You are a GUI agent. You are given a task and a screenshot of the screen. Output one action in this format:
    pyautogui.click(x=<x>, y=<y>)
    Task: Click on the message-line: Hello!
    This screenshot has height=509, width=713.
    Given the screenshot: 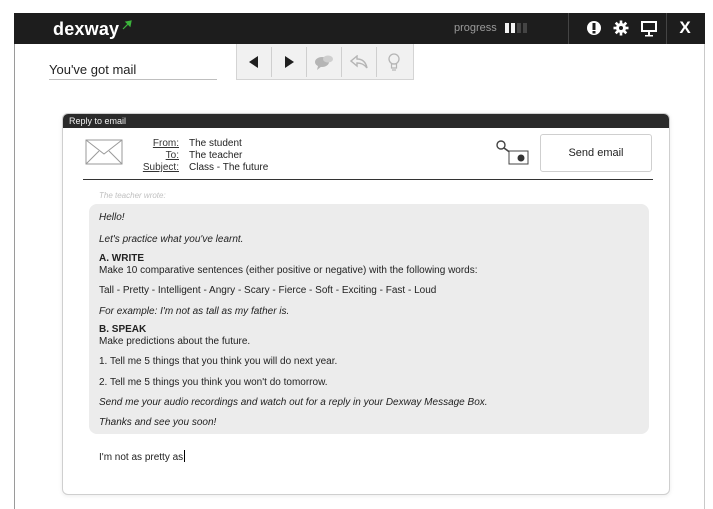 What is the action you would take?
    pyautogui.click(x=112, y=217)
    